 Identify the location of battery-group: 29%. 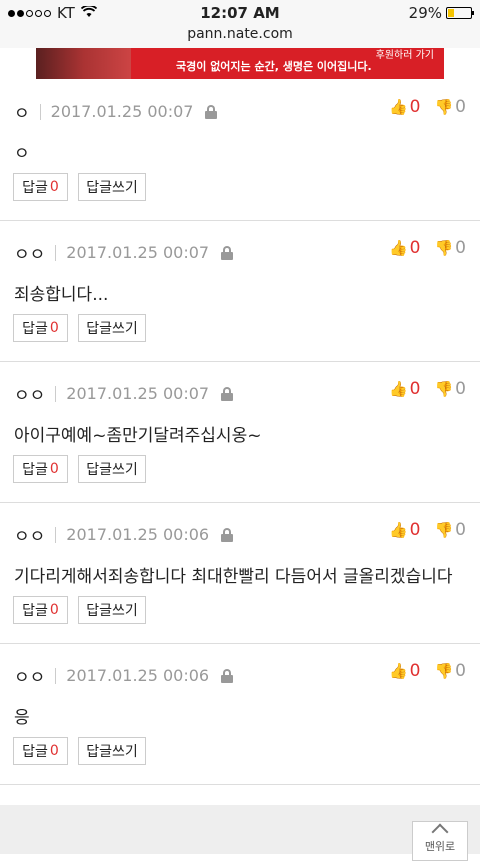
(441, 13).